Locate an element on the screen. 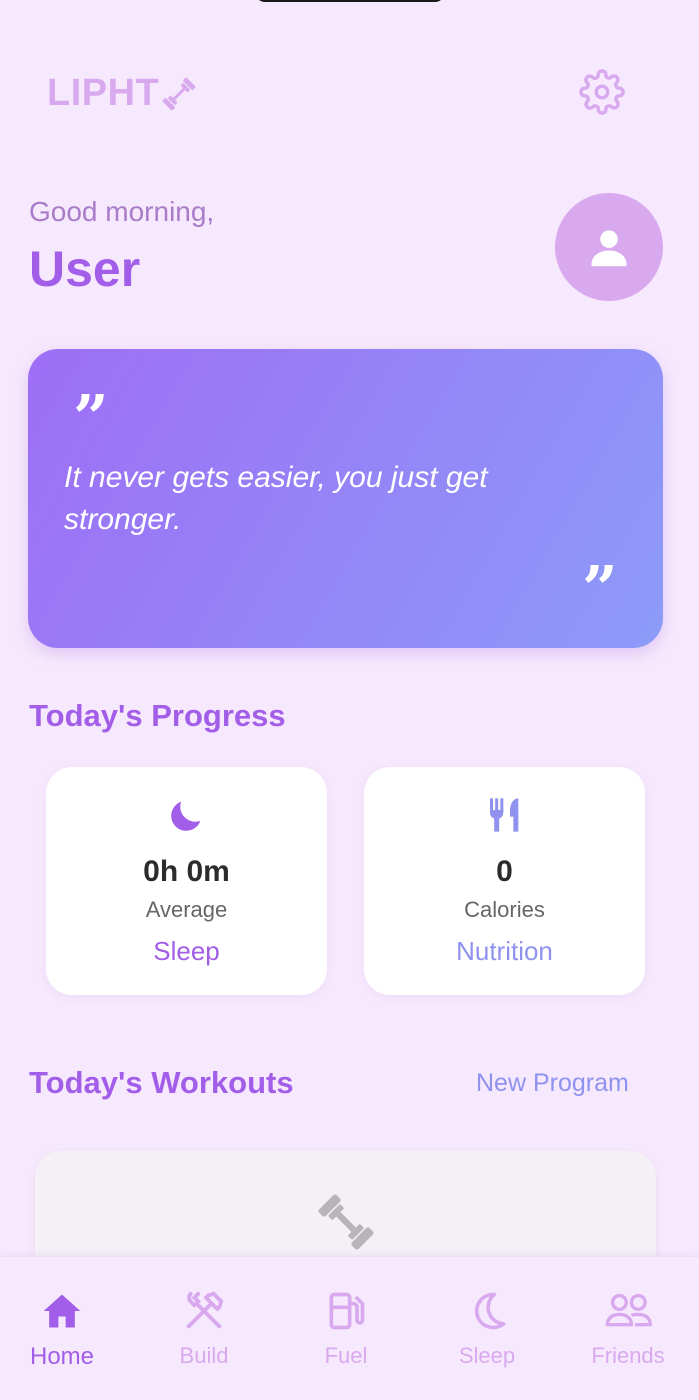 The height and width of the screenshot is (1400, 699). fuel-pump-icon is located at coordinates (347, 1311).